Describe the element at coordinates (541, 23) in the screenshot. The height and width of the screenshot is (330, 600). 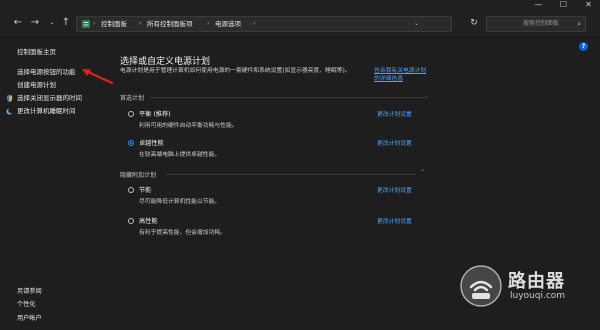
I see `search-placeholder: 搜索控制面板` at that location.